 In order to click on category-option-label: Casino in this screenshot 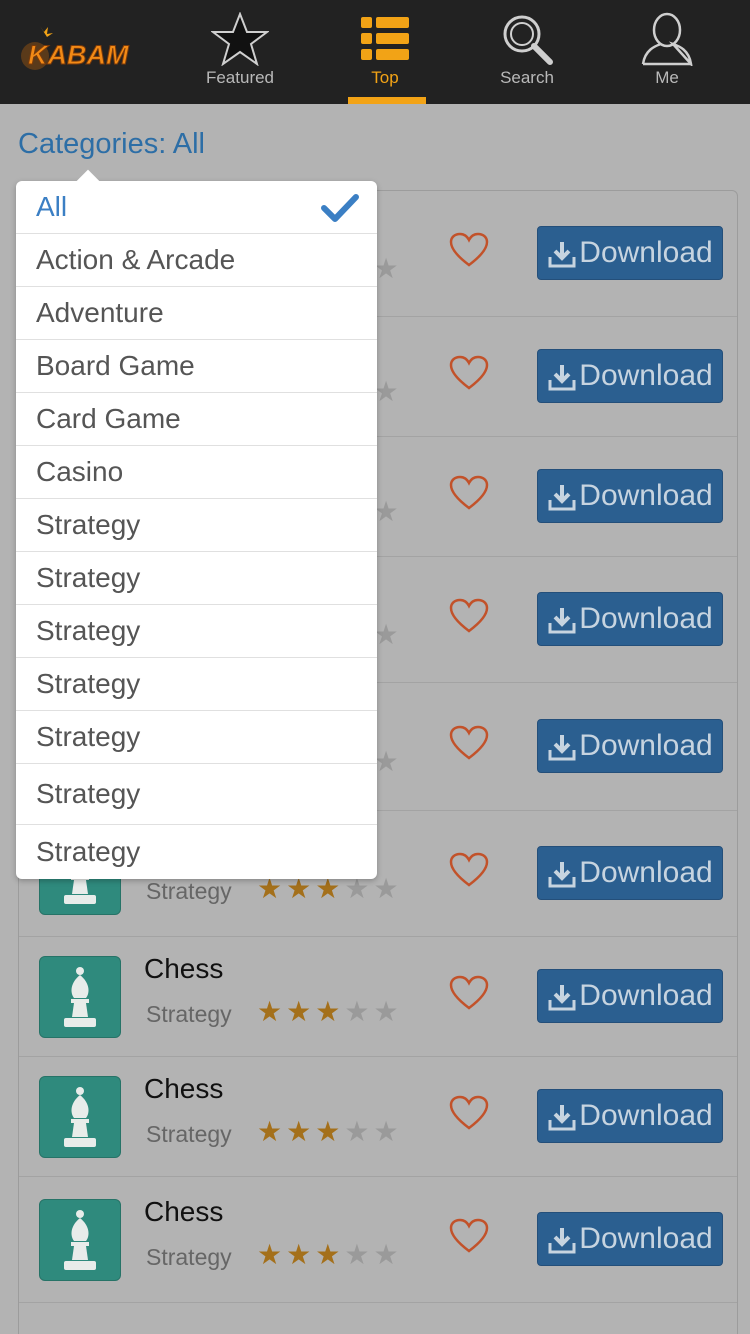, I will do `click(80, 471)`.